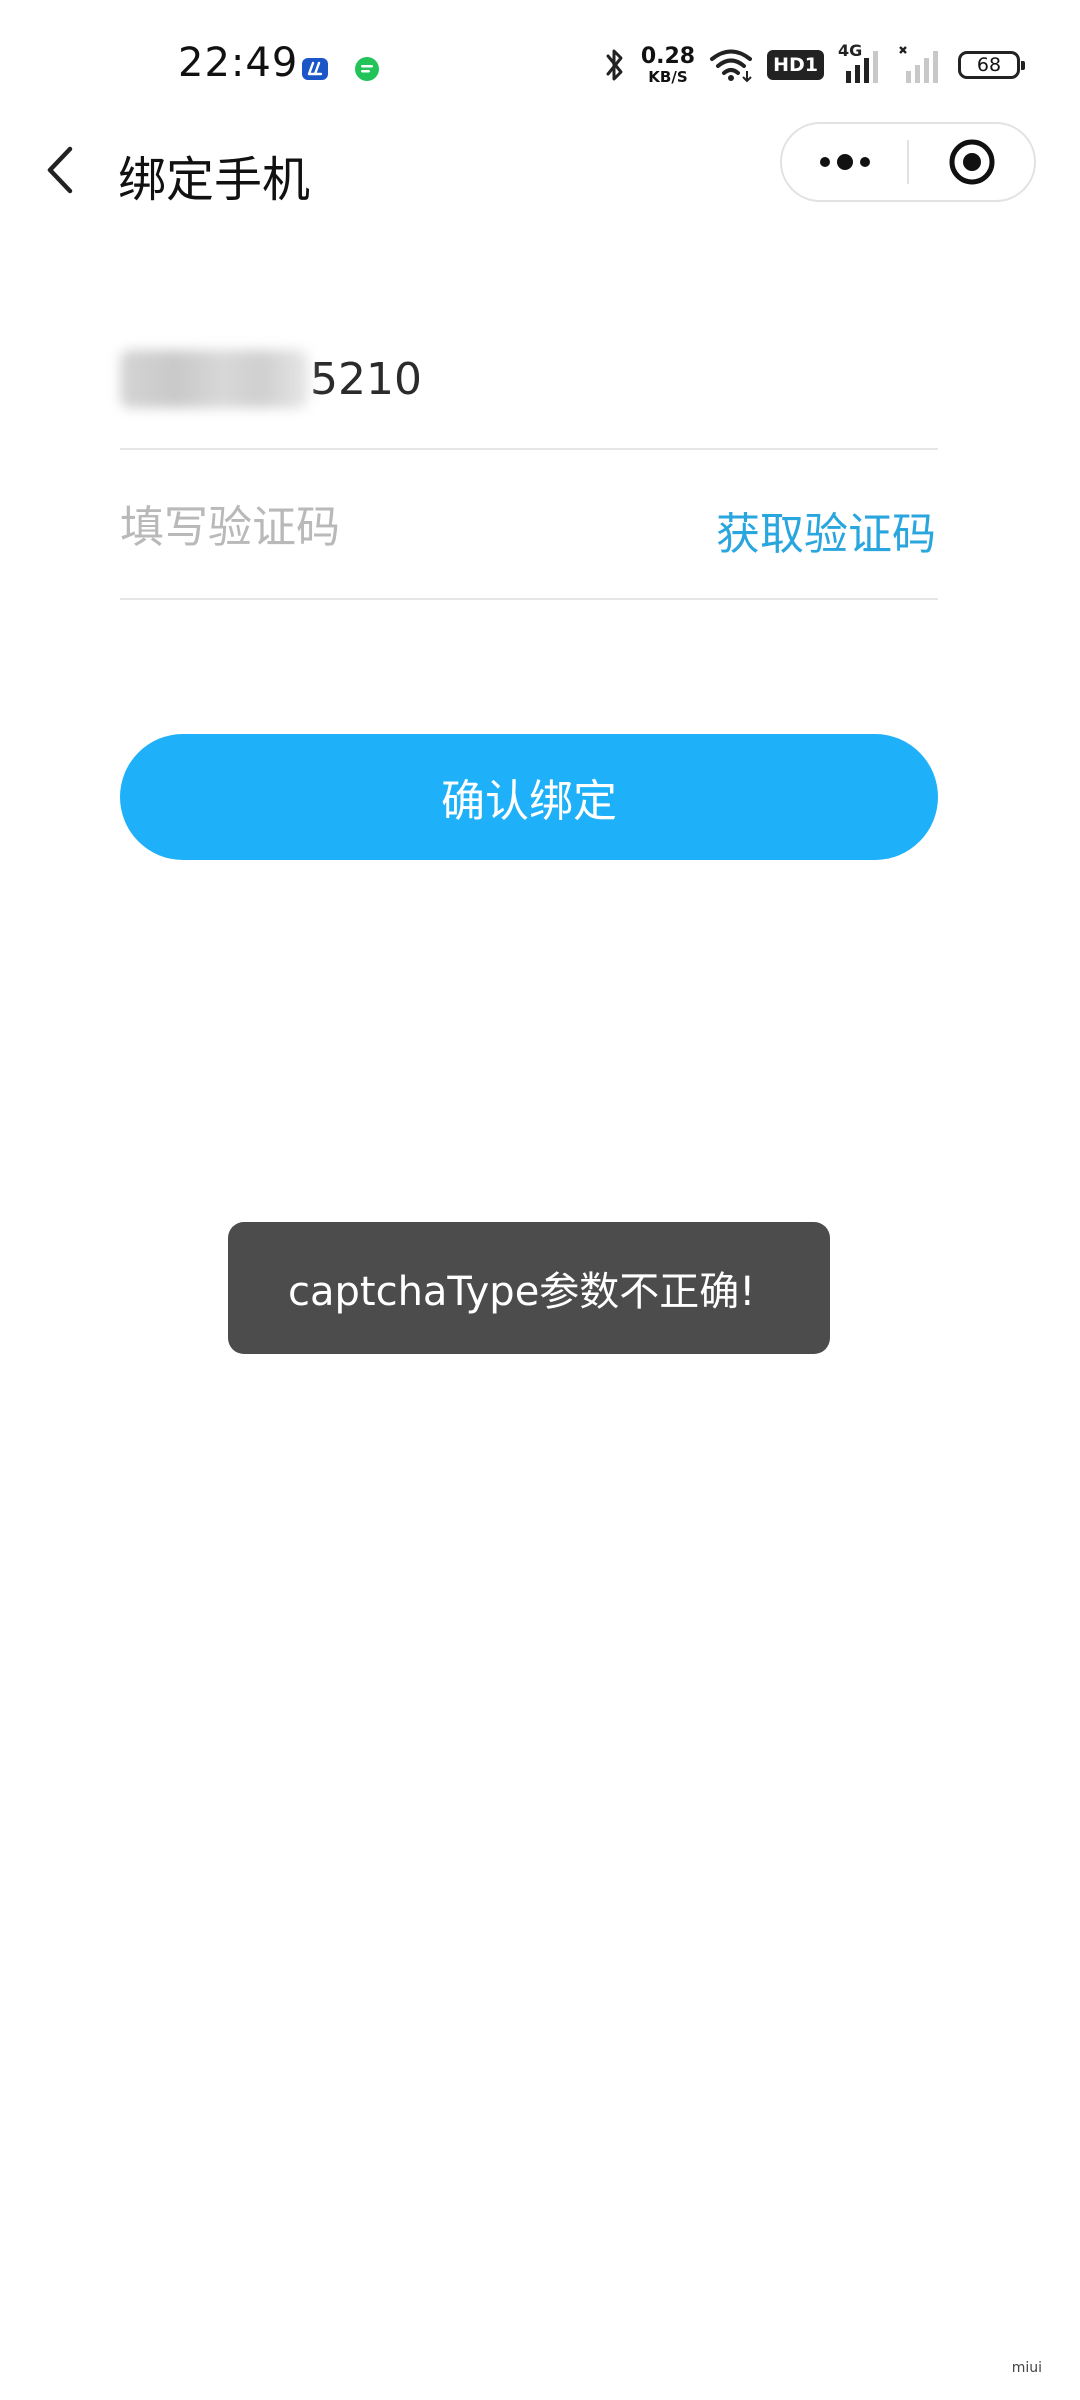  I want to click on phone-number-display: 5210, so click(271, 379).